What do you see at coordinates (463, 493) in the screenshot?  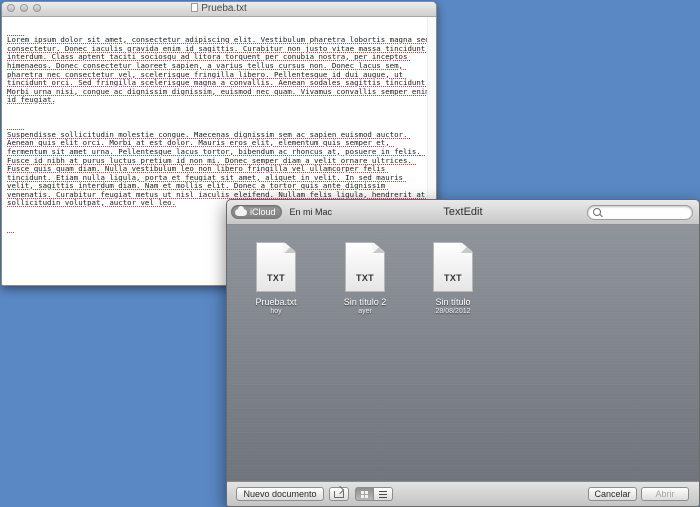 I see `open-dialog-bottombar: Nuevo documento Cancelar Abrir` at bounding box center [463, 493].